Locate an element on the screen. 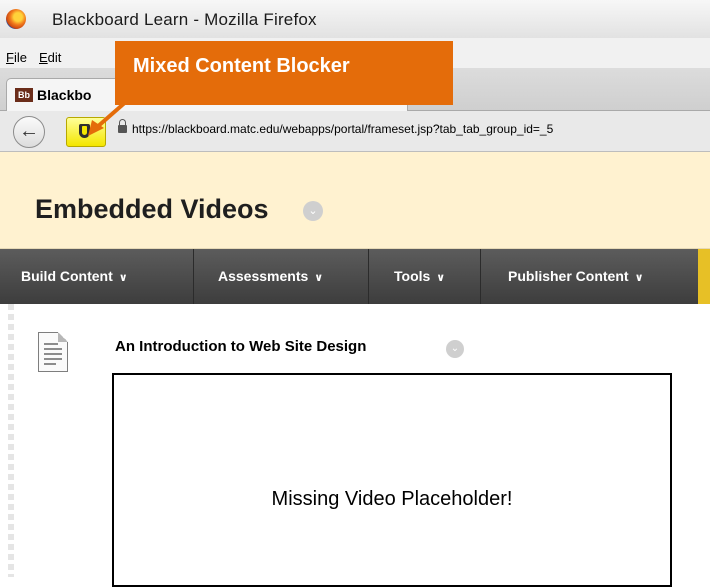 This screenshot has height=587, width=710. window-title: Blackboard Learn - Mozilla Firefox is located at coordinates (184, 19).